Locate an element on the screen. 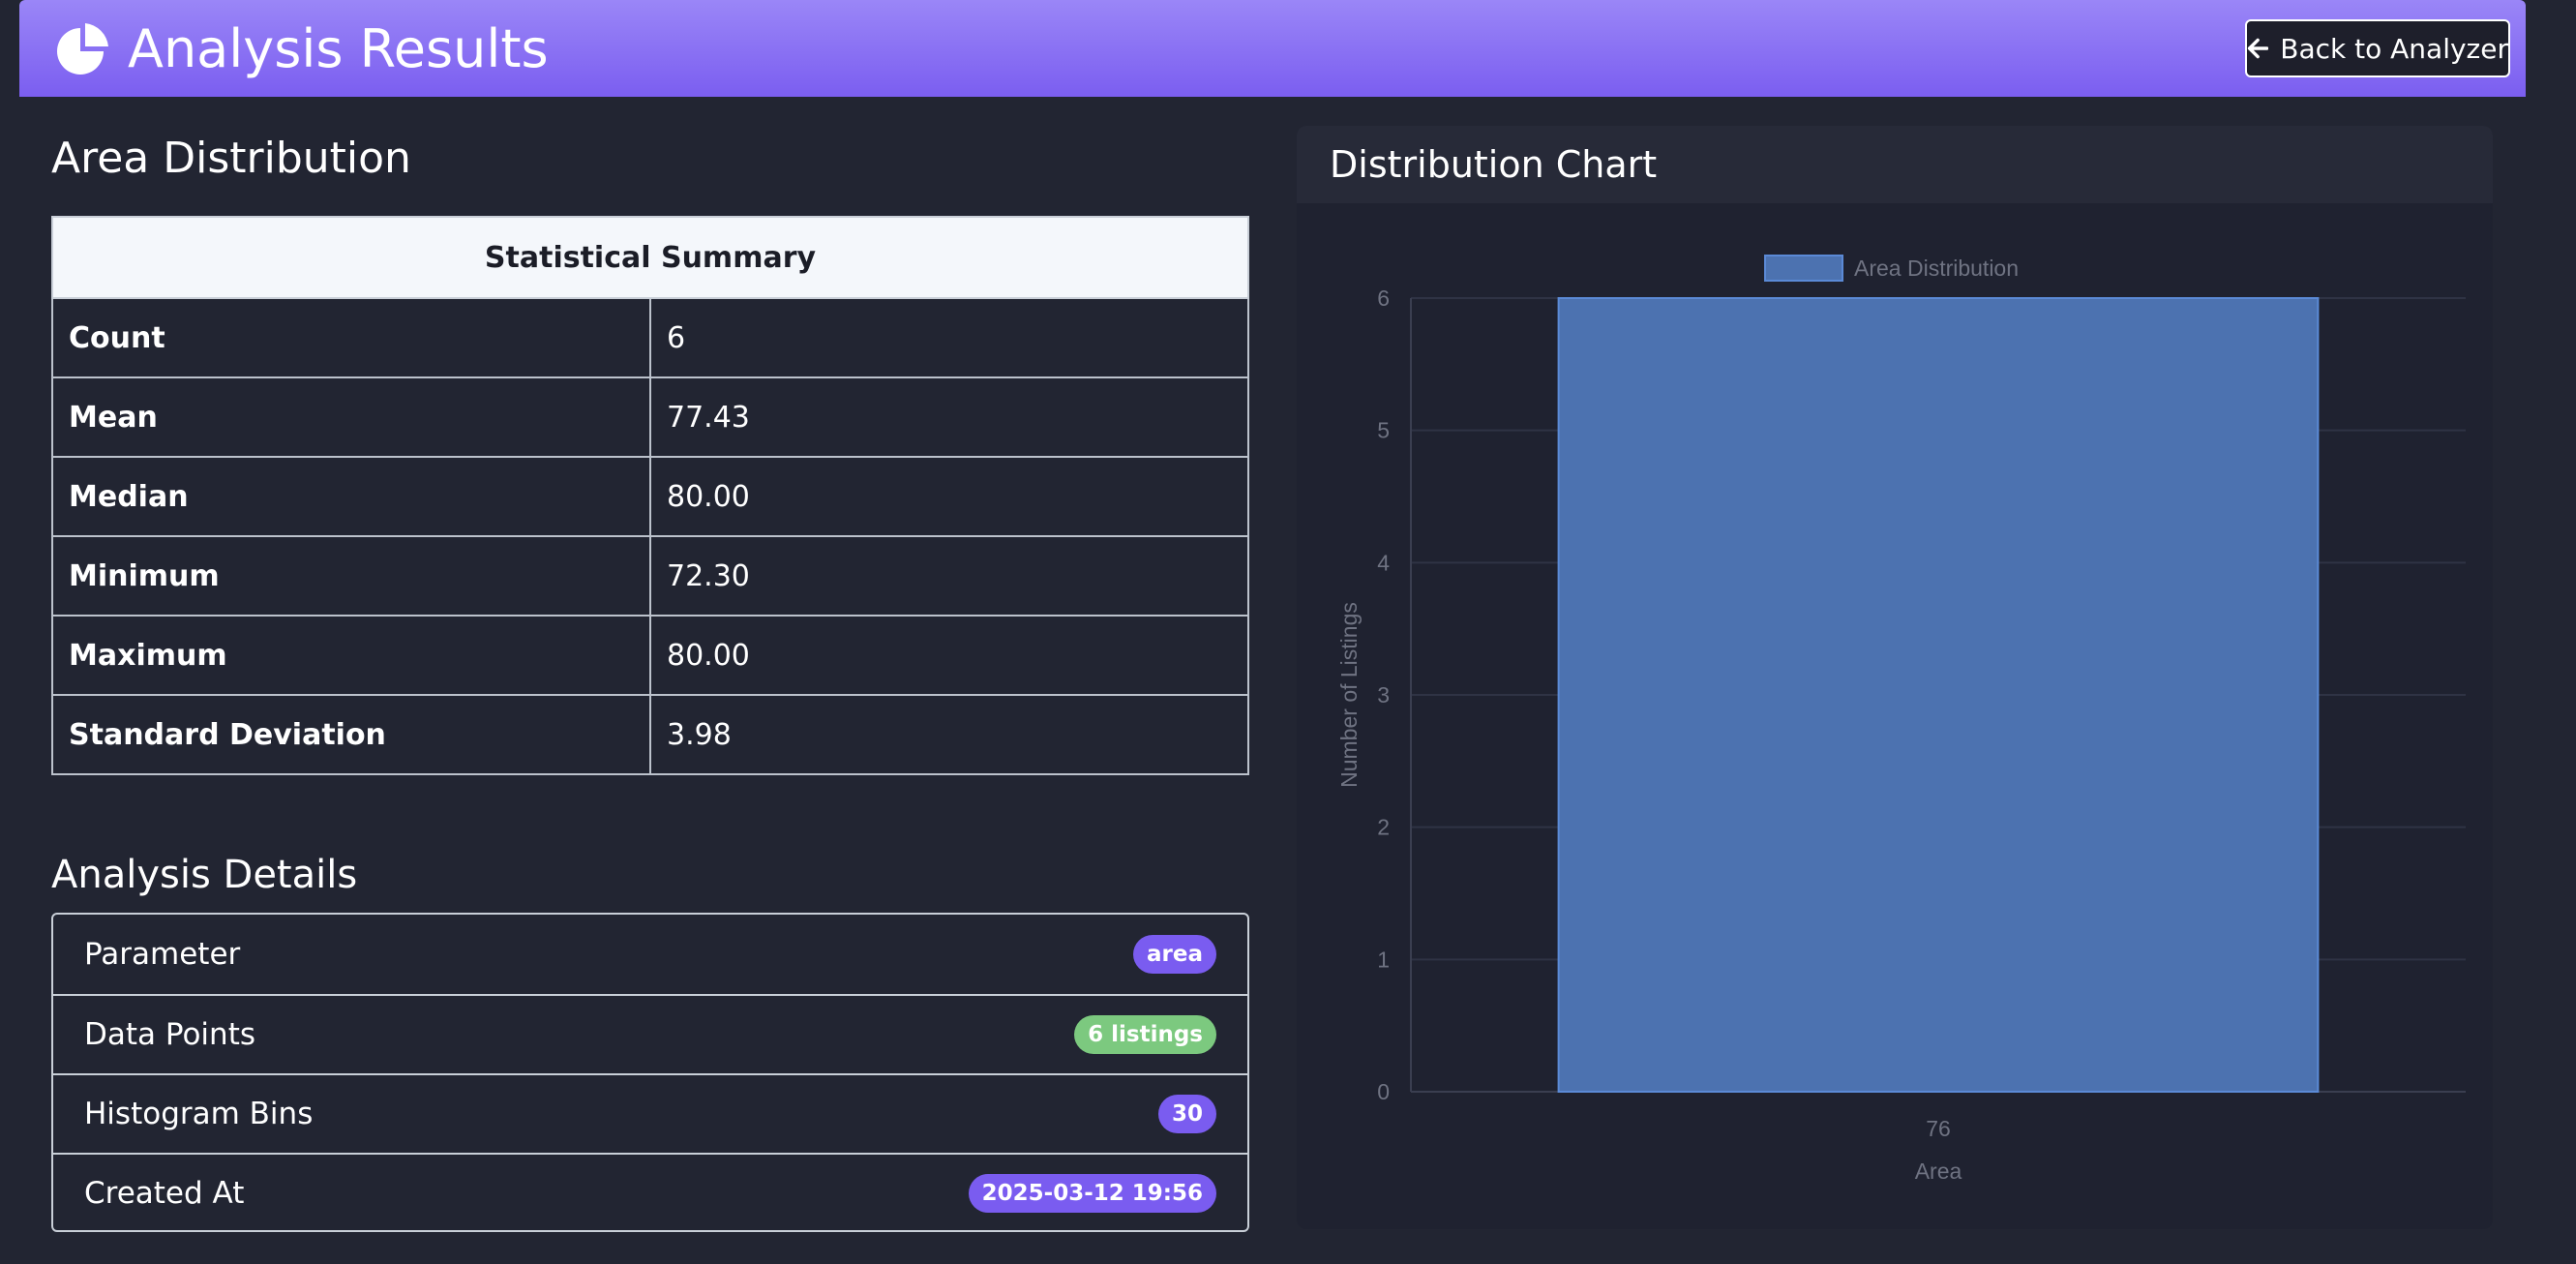  stat-value: 77.43 is located at coordinates (949, 417).